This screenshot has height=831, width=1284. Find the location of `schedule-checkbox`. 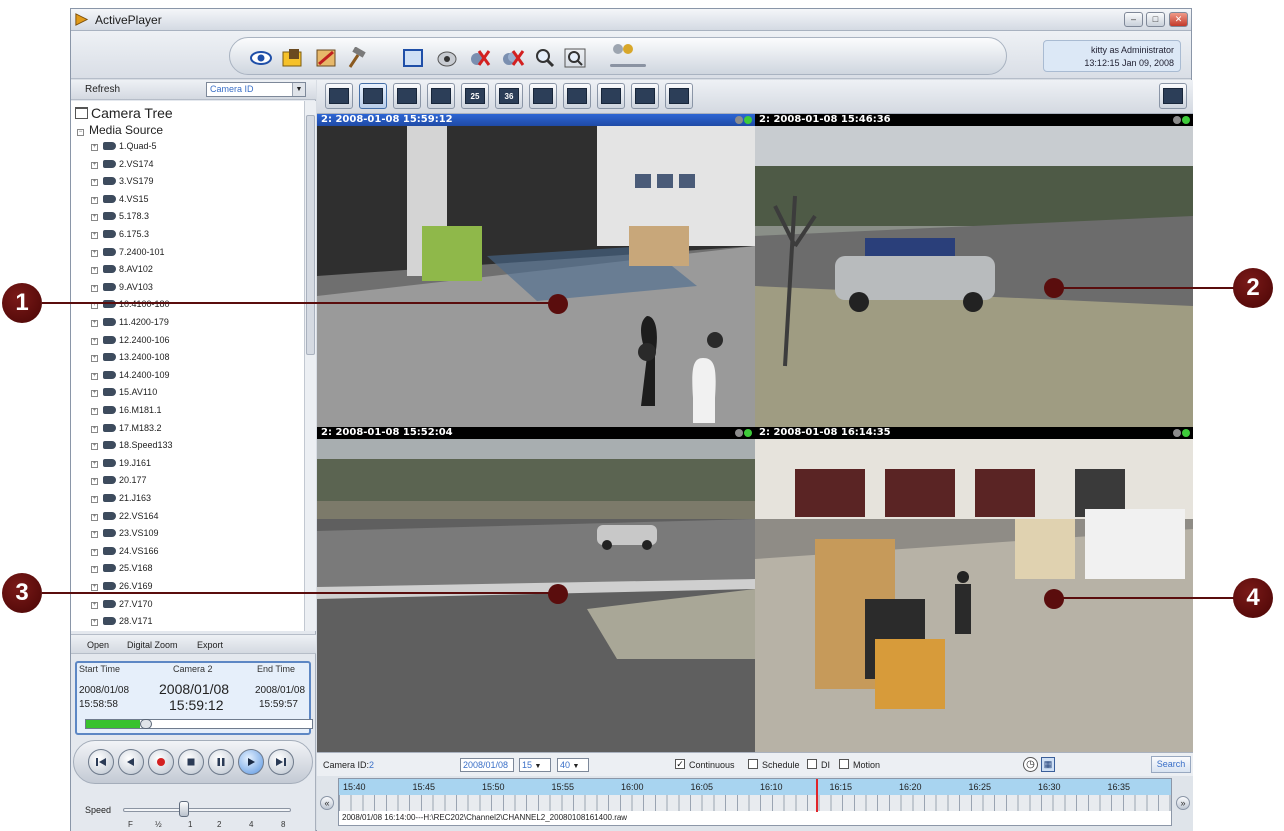

schedule-checkbox is located at coordinates (753, 764).